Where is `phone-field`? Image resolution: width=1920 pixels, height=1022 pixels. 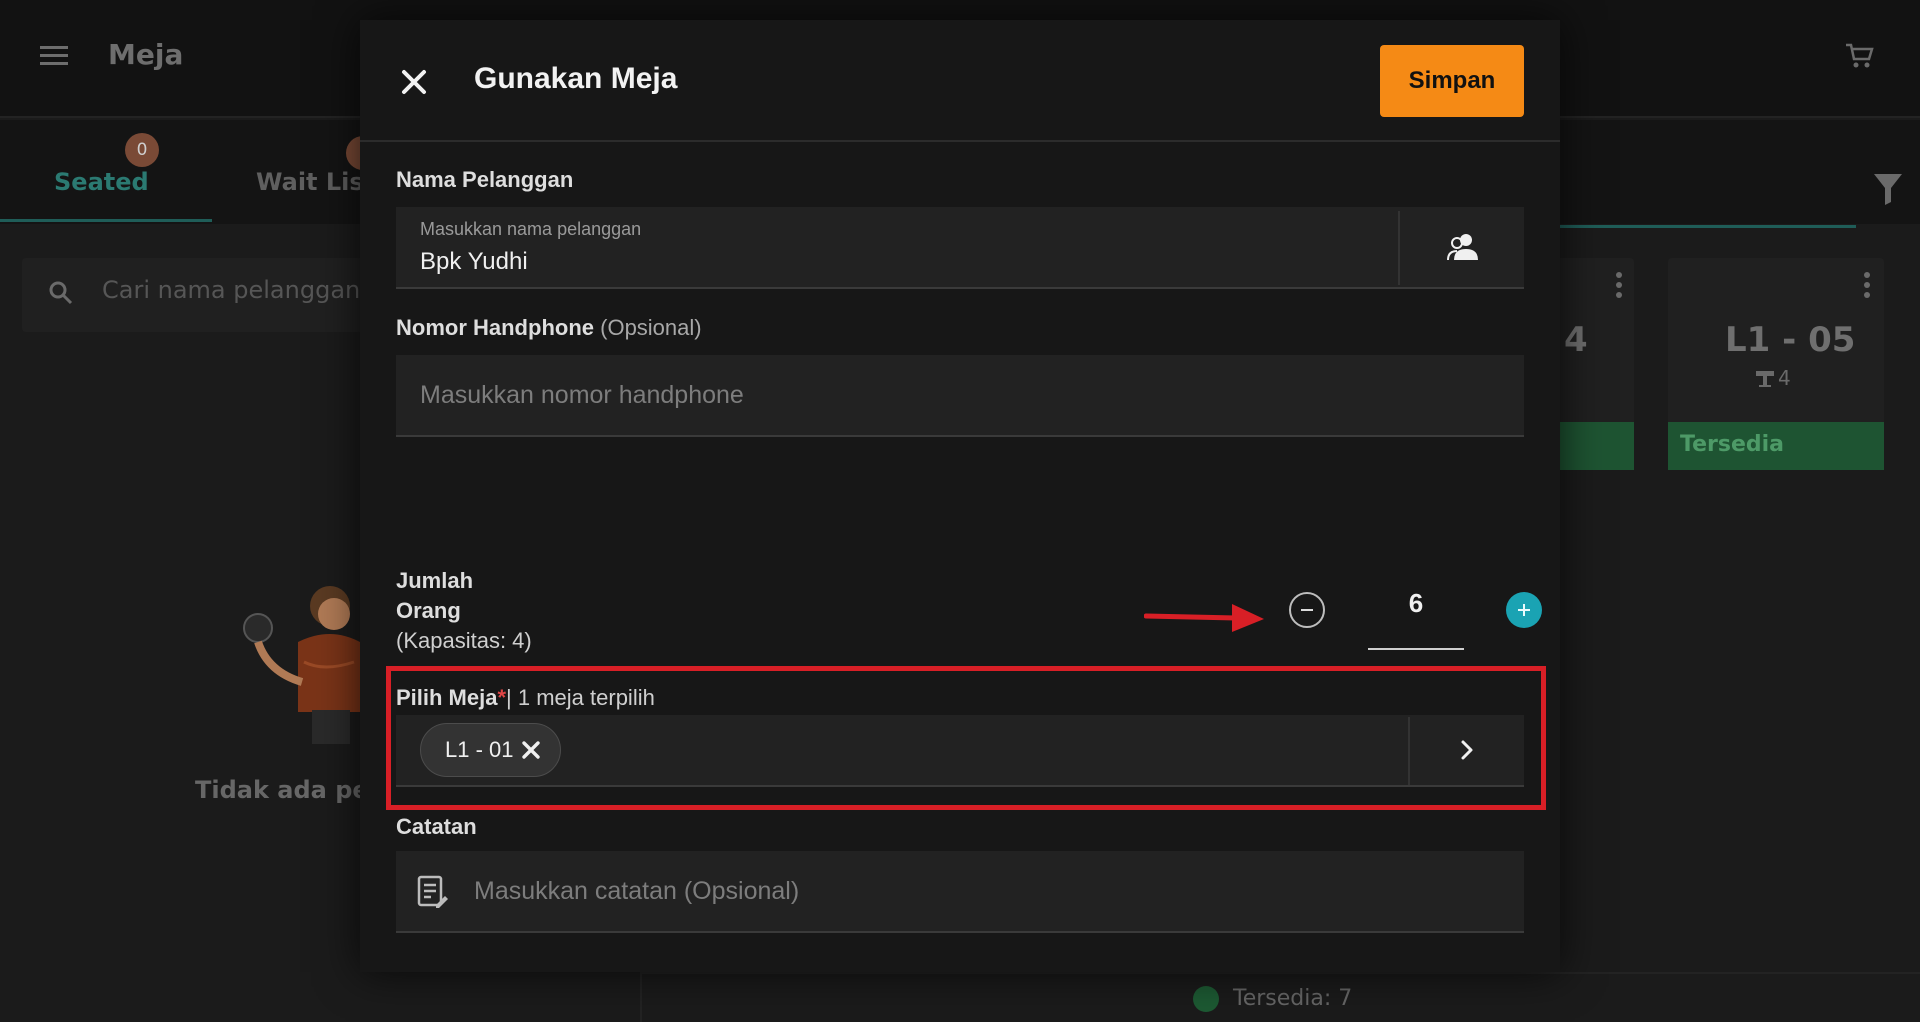 phone-field is located at coordinates (960, 396).